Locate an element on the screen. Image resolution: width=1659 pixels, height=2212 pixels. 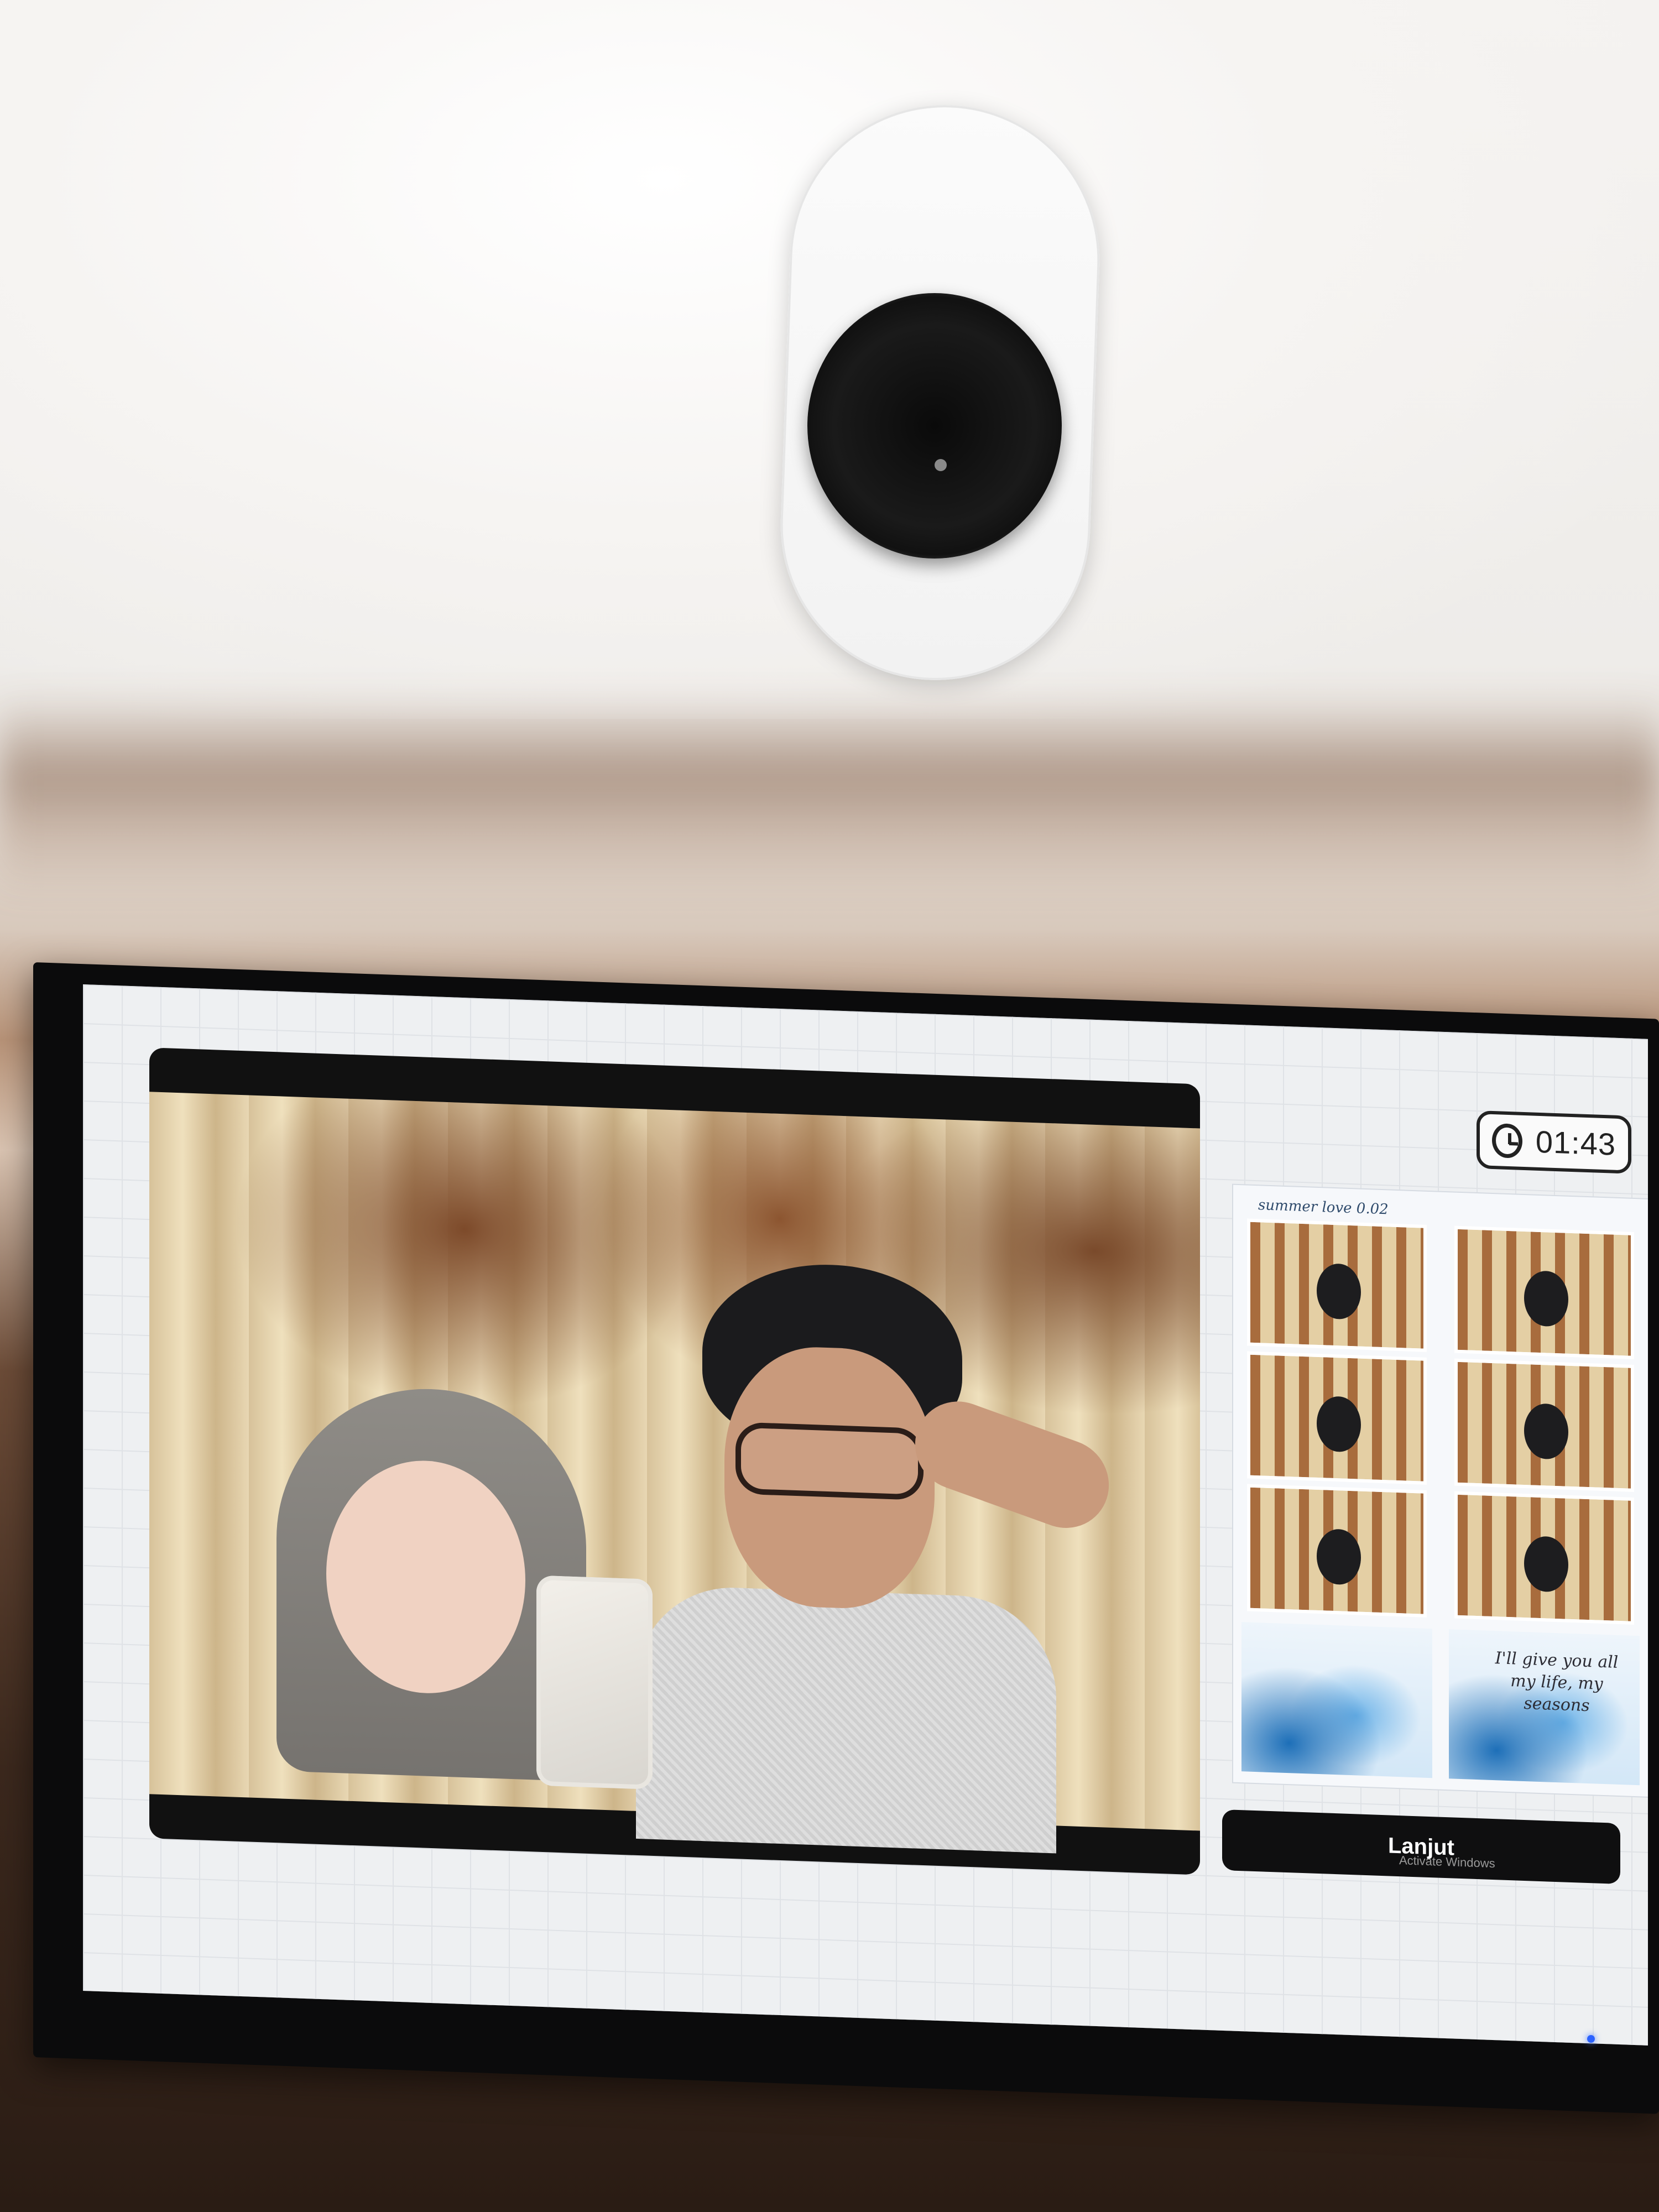
phone is located at coordinates (595, 1683).